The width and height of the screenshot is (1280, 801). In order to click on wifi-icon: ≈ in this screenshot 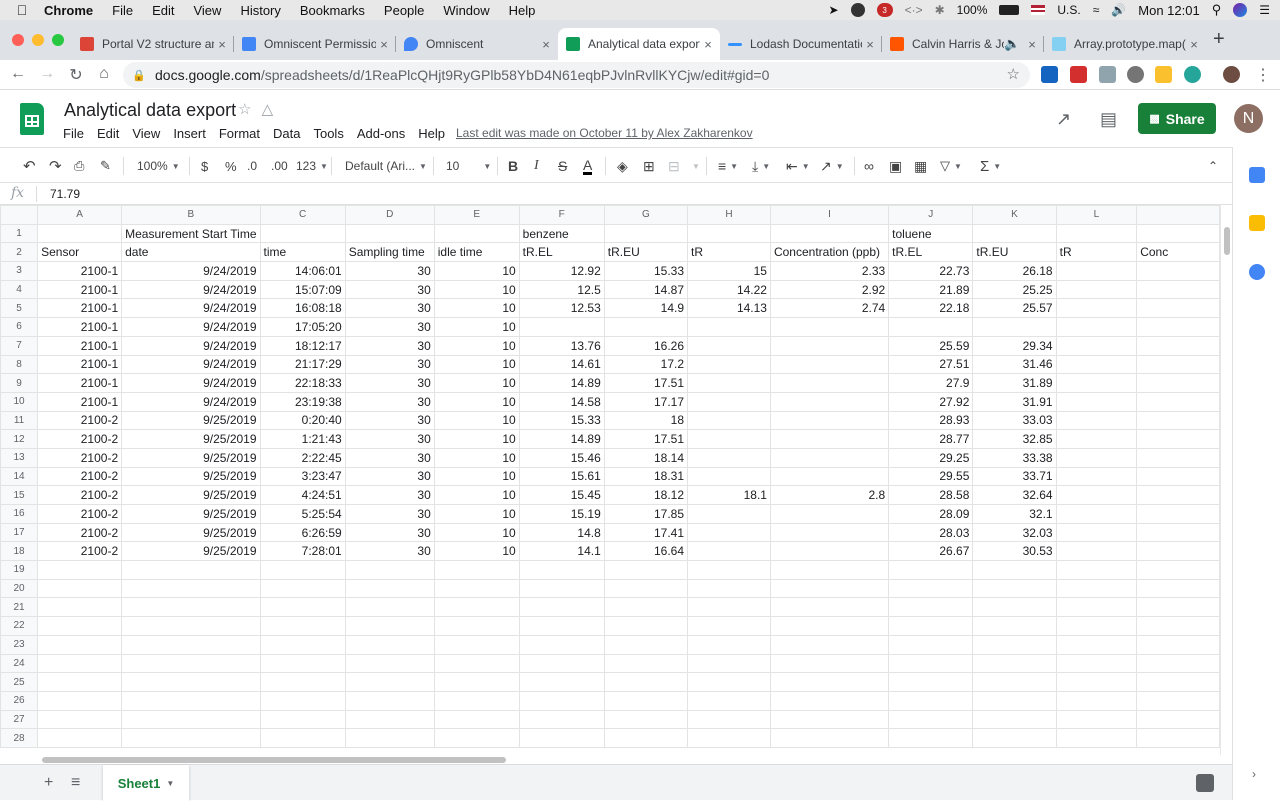, I will do `click(1096, 10)`.